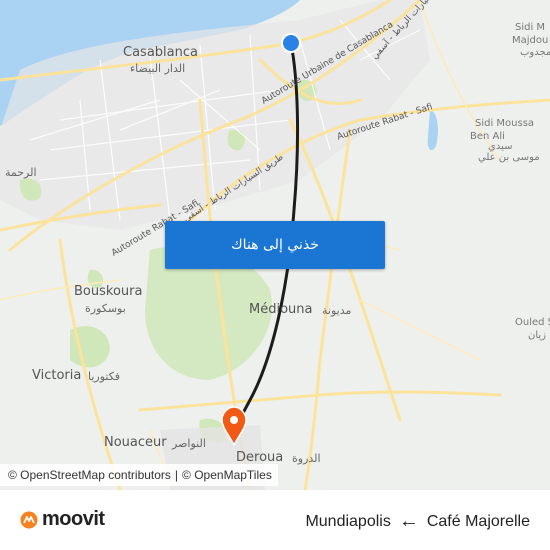 The width and height of the screenshot is (550, 550). I want to click on moovit-logo: moovit, so click(62, 519).